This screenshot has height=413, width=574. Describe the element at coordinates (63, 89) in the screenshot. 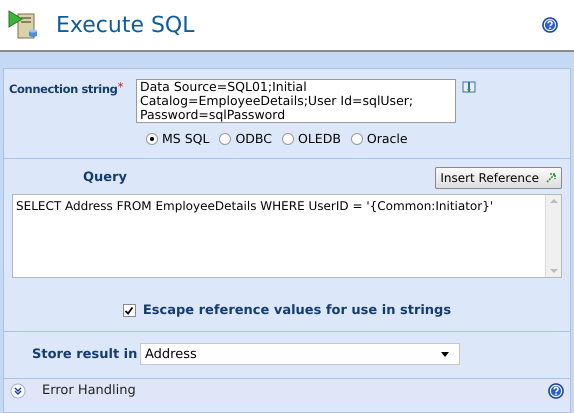

I see `field-label: Connection string` at that location.